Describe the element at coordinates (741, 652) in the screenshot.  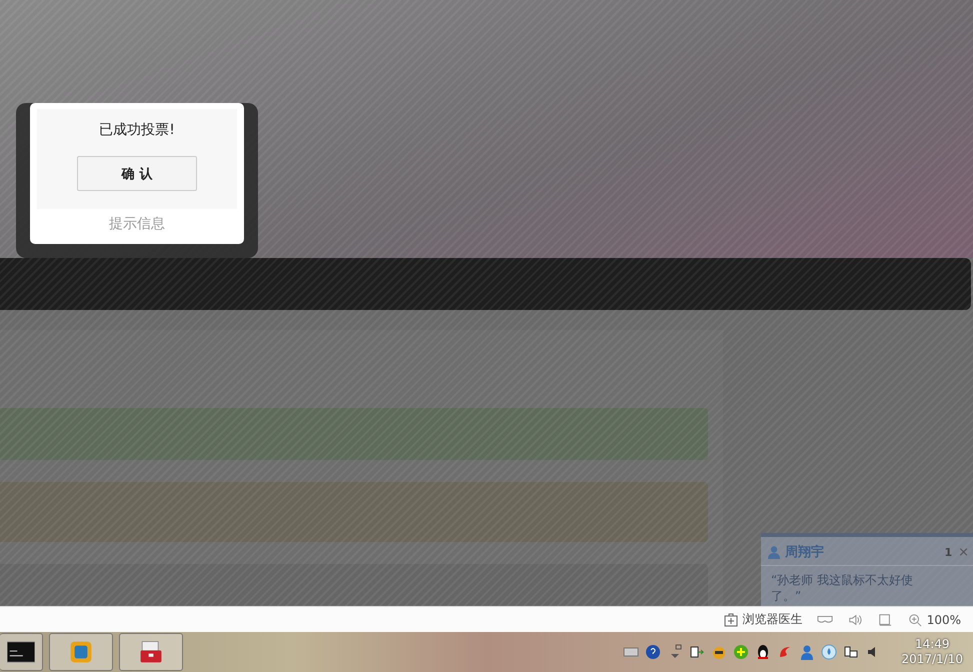
I see `plus-icon` at that location.